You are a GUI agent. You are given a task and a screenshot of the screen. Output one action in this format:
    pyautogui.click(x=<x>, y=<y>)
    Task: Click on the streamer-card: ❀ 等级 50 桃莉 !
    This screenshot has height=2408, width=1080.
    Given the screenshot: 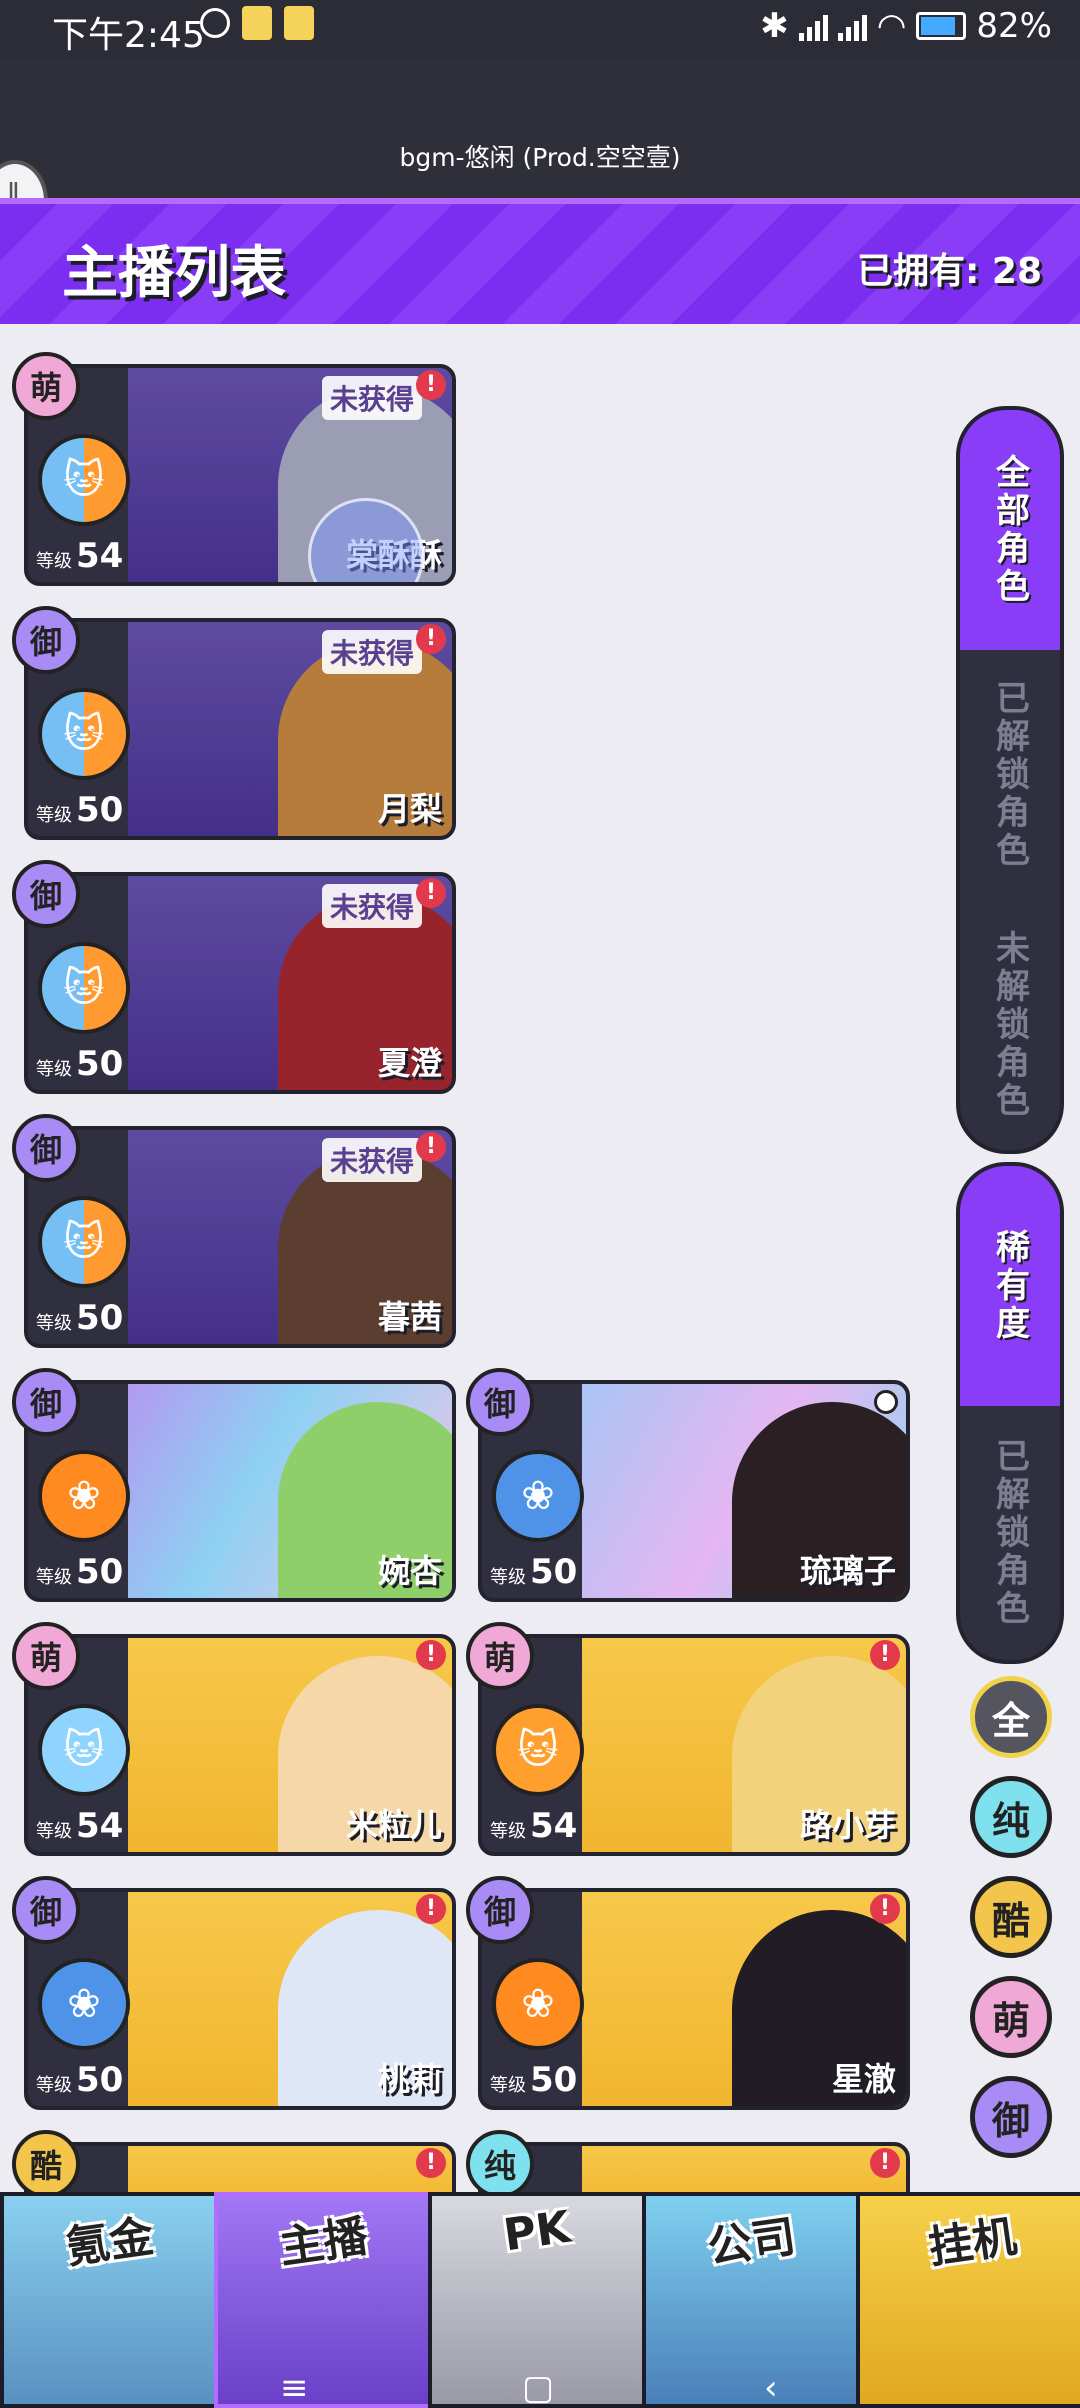 What is the action you would take?
    pyautogui.click(x=240, y=1999)
    